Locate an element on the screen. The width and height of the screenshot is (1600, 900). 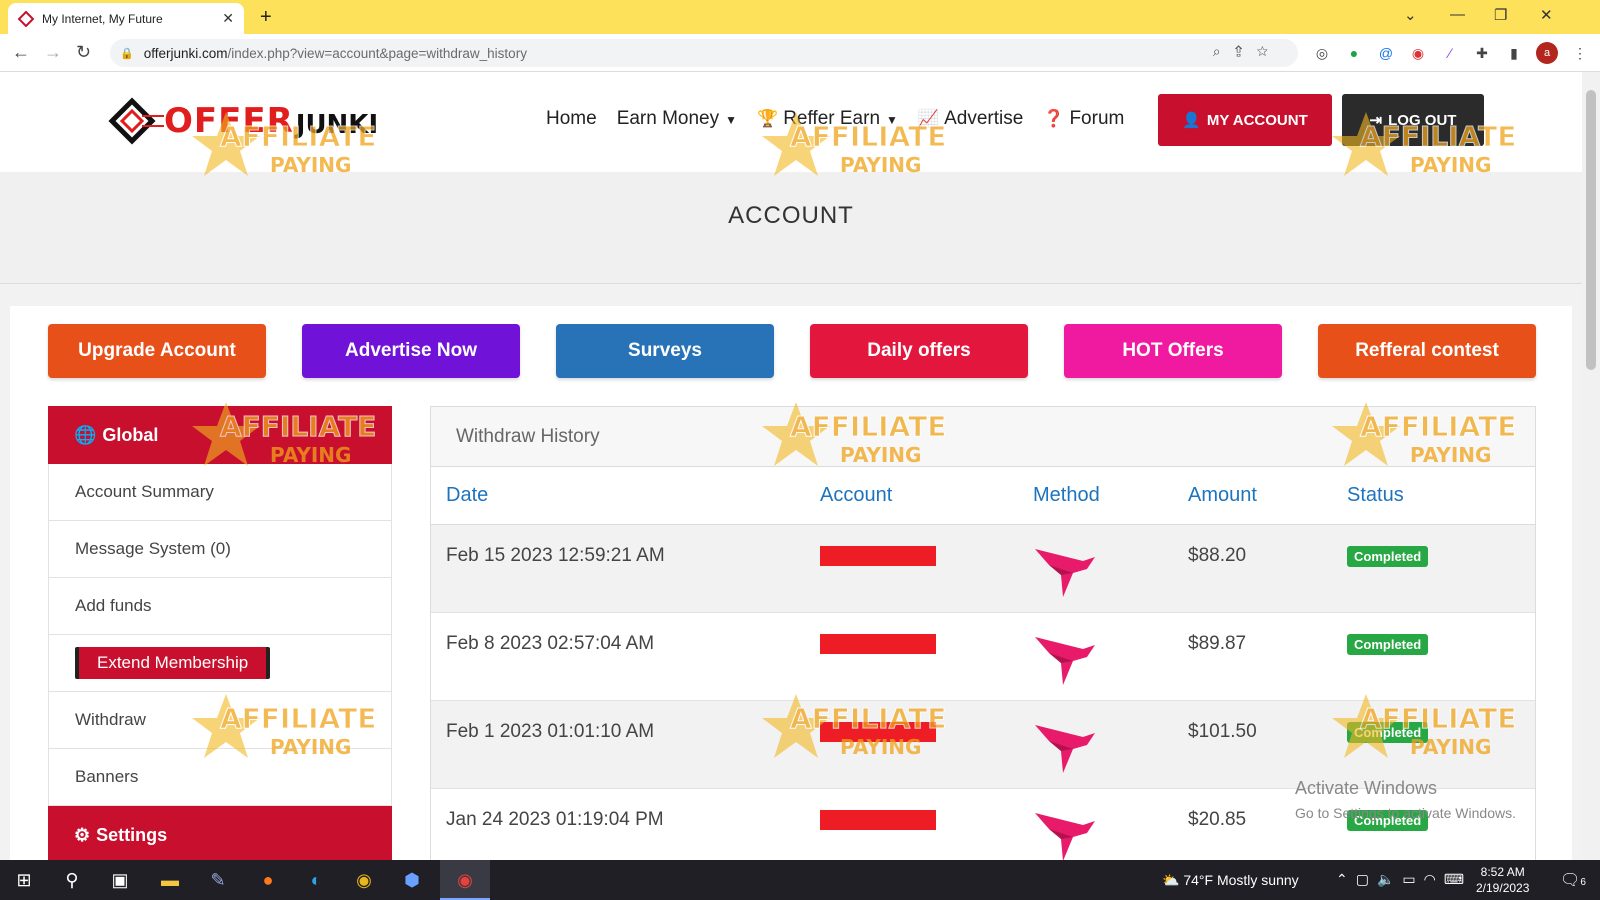
volume-icon: 🔈 is located at coordinates (1389, 879).